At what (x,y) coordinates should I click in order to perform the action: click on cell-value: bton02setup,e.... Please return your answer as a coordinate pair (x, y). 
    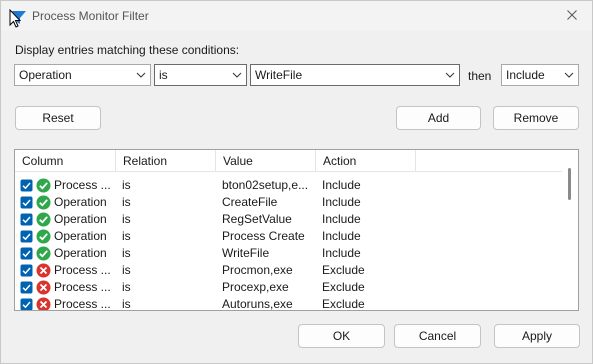
    Looking at the image, I should click on (265, 185).